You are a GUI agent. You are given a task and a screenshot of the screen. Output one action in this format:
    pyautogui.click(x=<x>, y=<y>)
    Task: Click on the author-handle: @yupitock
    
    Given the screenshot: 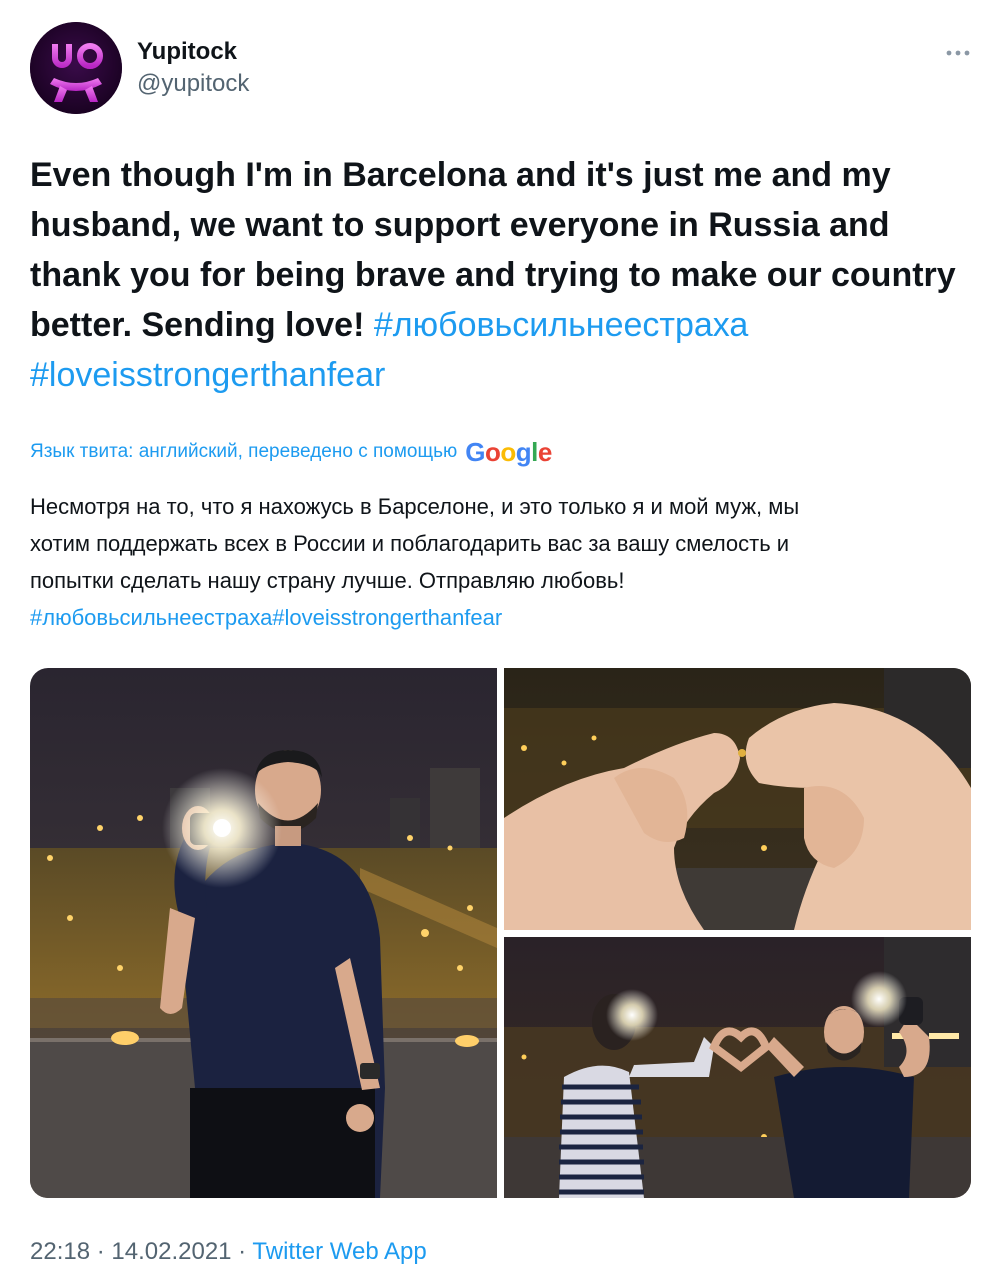 What is the action you would take?
    pyautogui.click(x=193, y=84)
    